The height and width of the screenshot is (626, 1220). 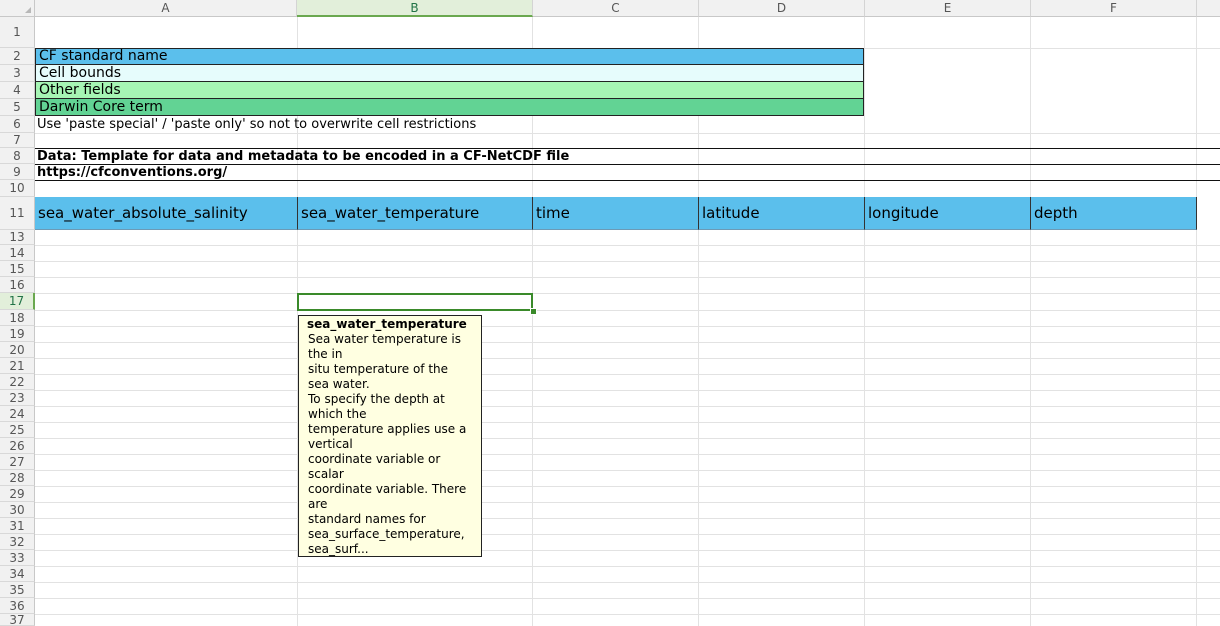 I want to click on legend-label: CF standard name, so click(x=103, y=56).